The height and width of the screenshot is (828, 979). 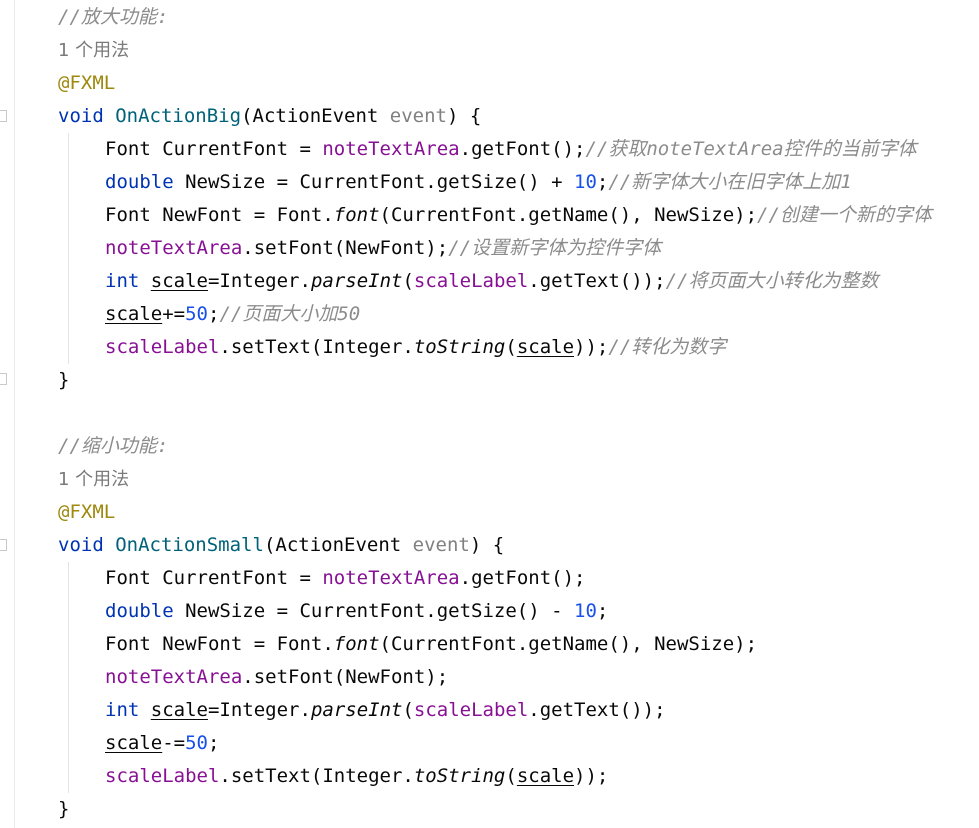 I want to click on static-method: toString, so click(x=459, y=776).